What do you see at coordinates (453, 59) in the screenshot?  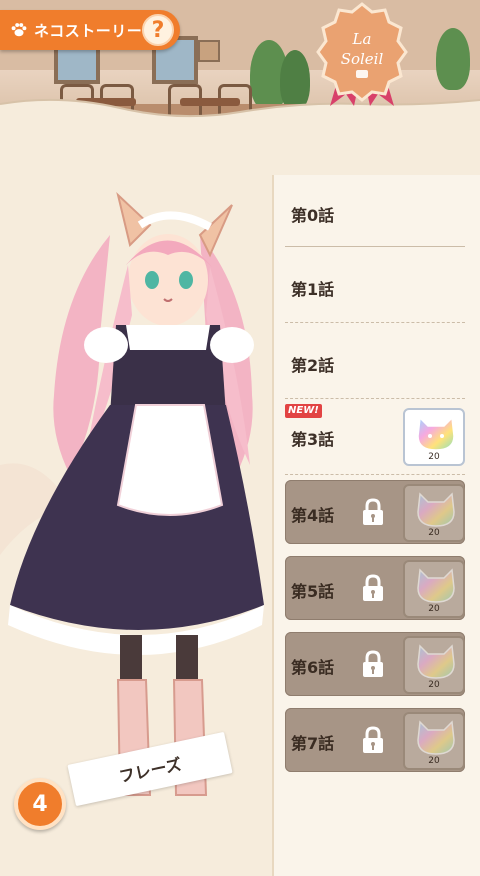 I see `plant` at bounding box center [453, 59].